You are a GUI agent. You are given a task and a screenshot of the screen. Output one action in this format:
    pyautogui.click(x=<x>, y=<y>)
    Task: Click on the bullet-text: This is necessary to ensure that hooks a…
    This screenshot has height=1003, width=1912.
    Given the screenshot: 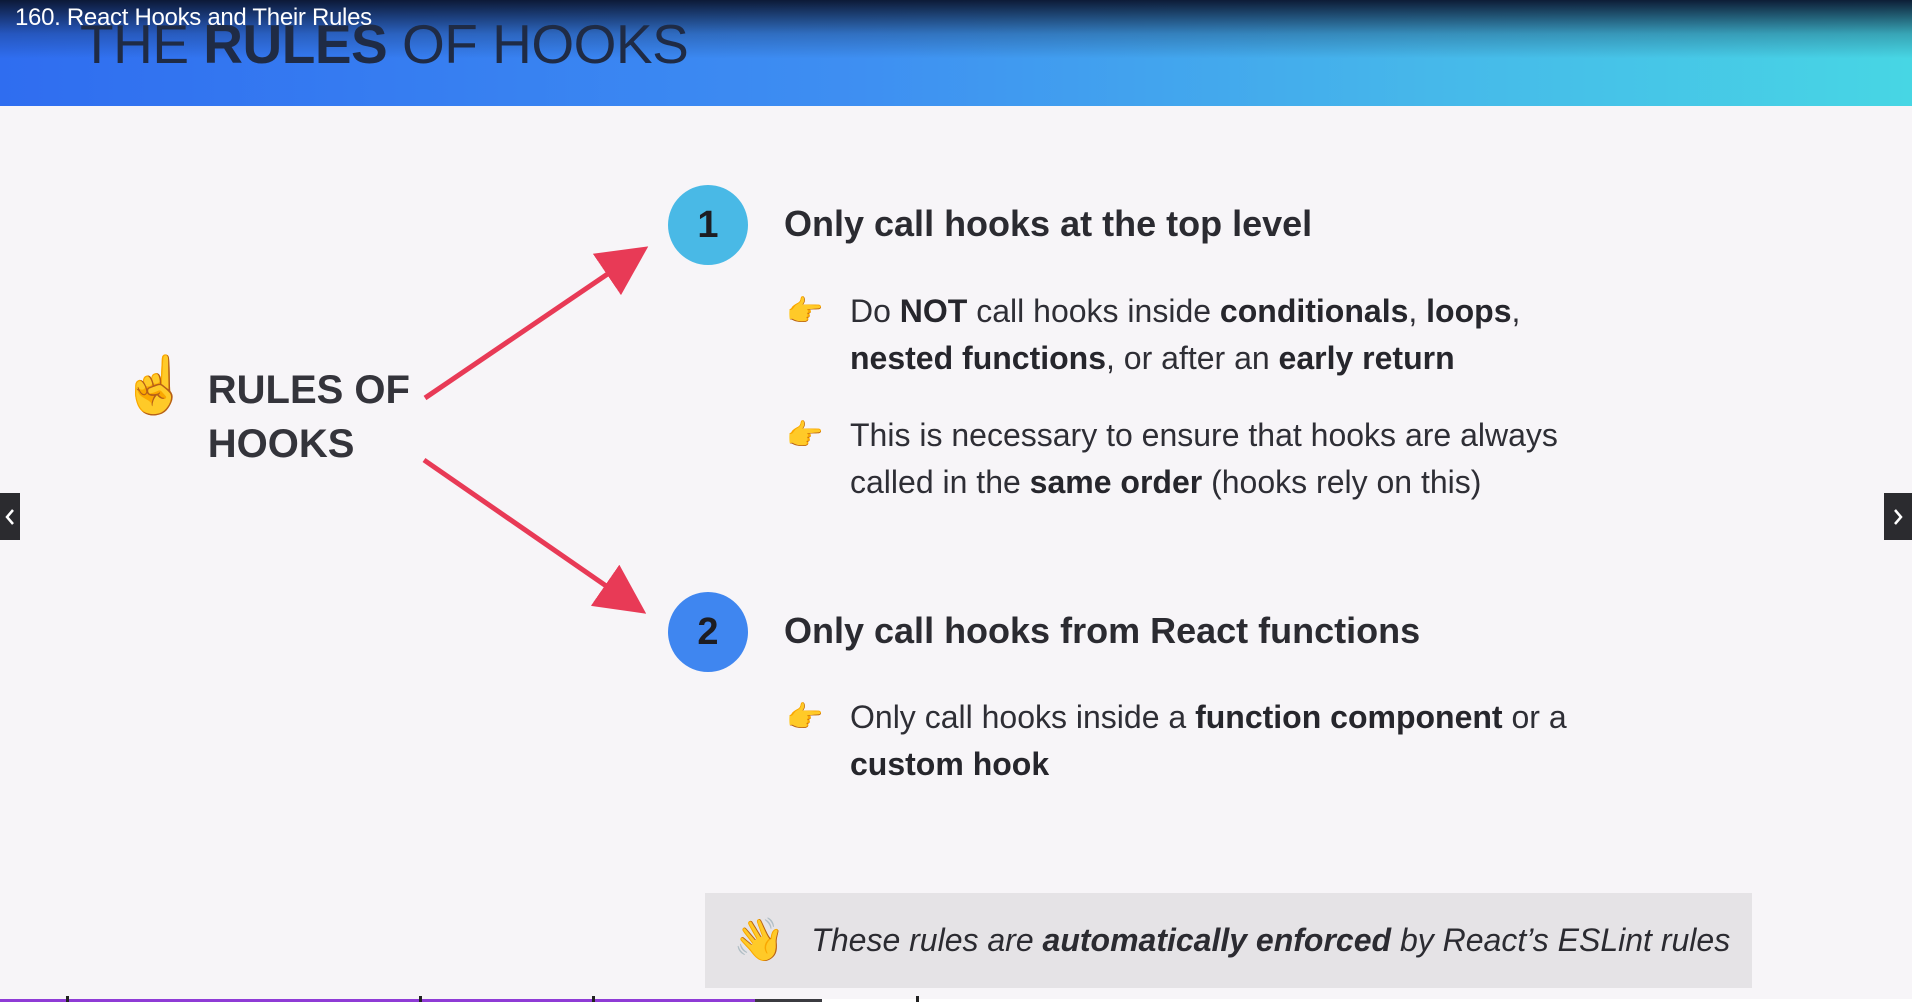 What is the action you would take?
    pyautogui.click(x=1204, y=458)
    